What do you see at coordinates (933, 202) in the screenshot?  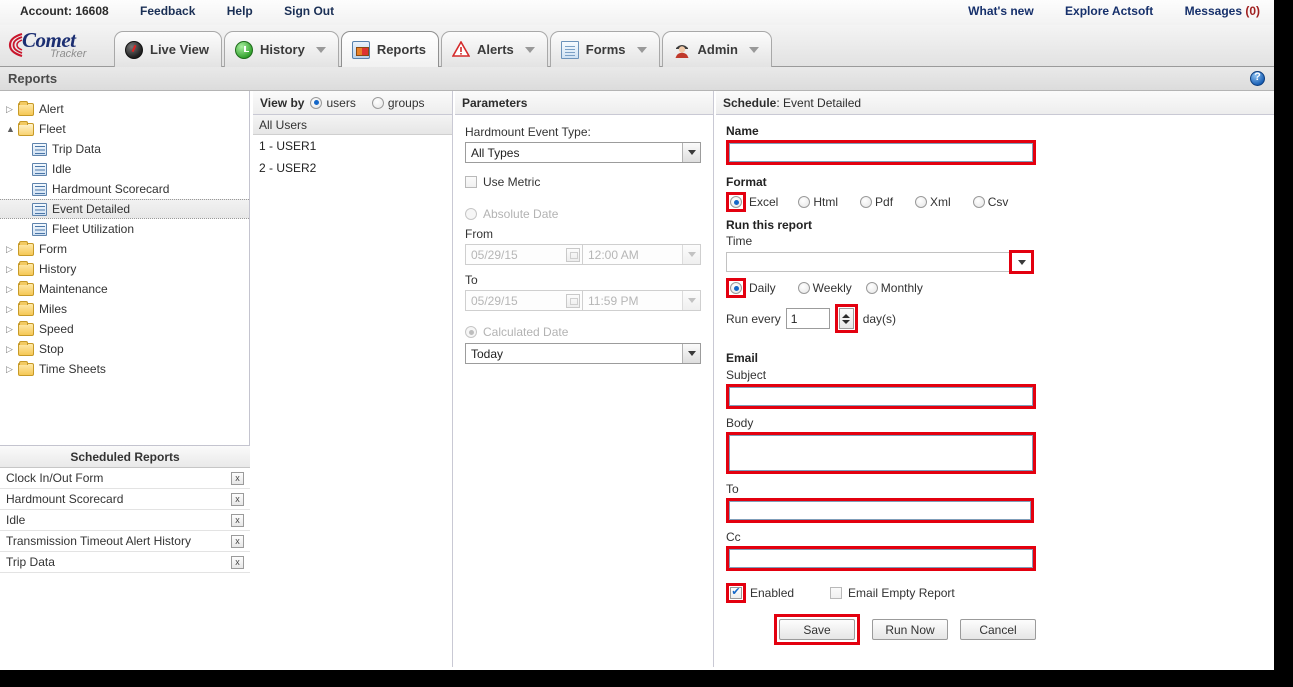 I see `format-option-xml: Xml` at bounding box center [933, 202].